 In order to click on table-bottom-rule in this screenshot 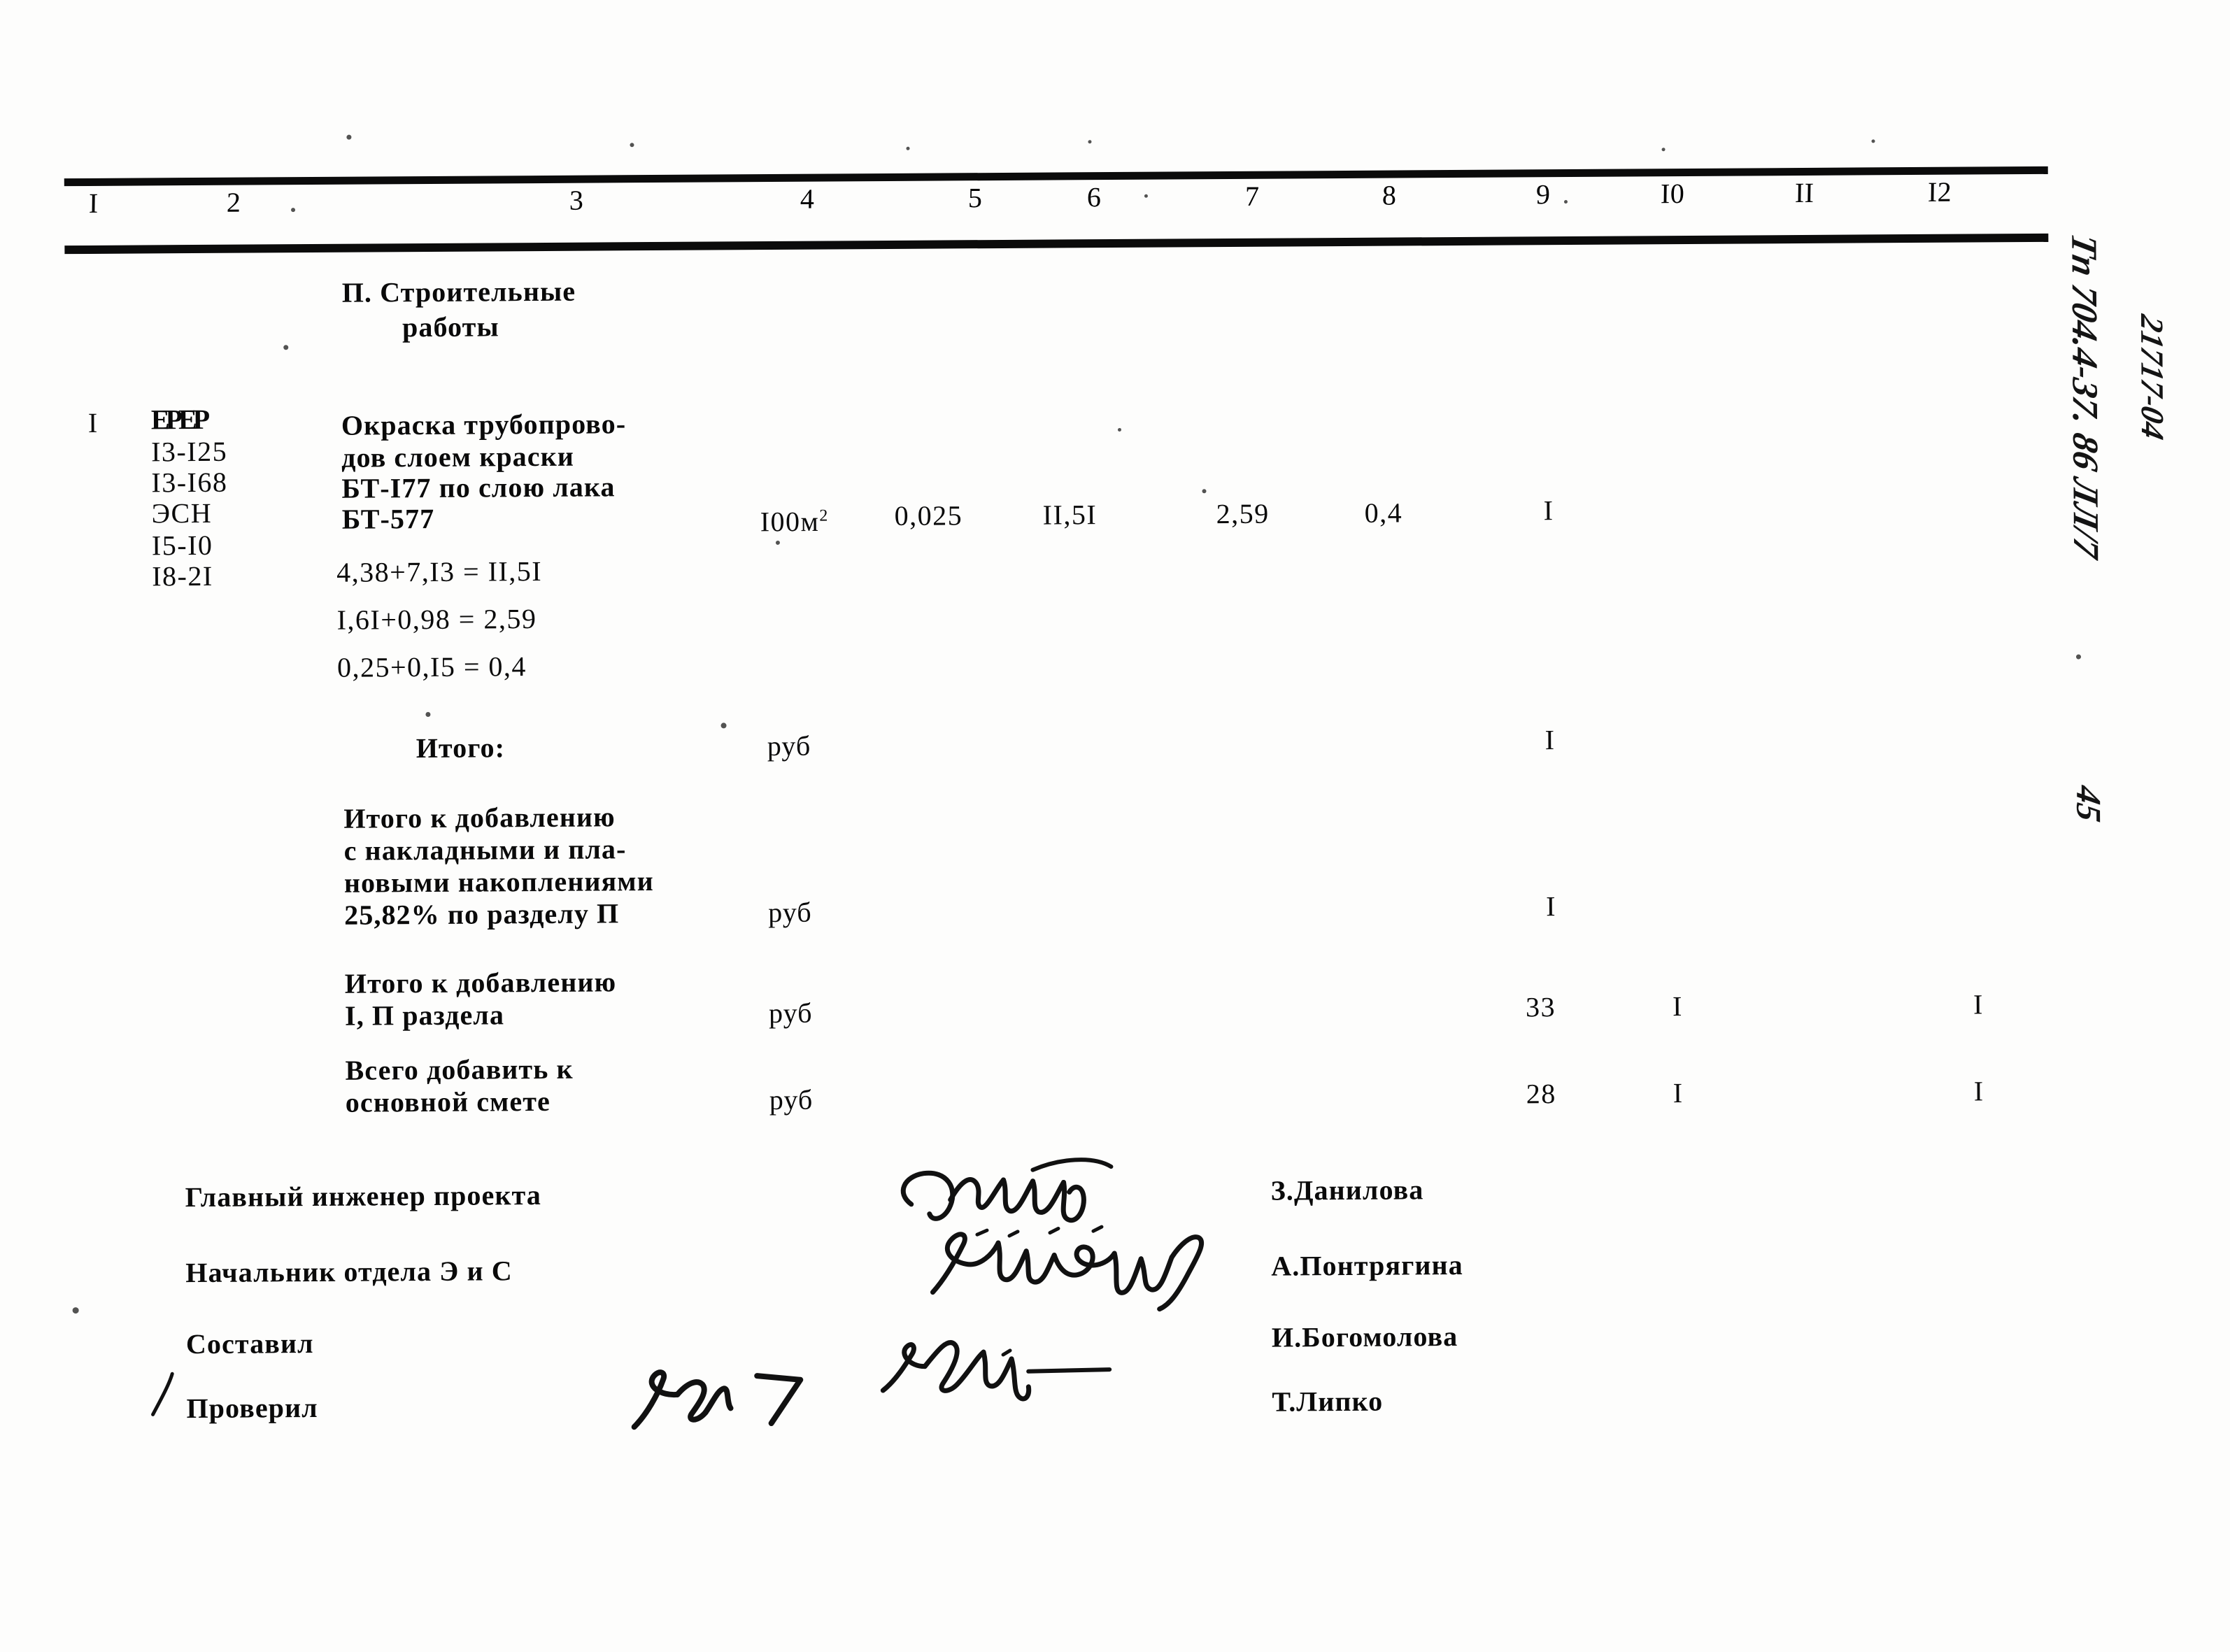, I will do `click(1056, 244)`.